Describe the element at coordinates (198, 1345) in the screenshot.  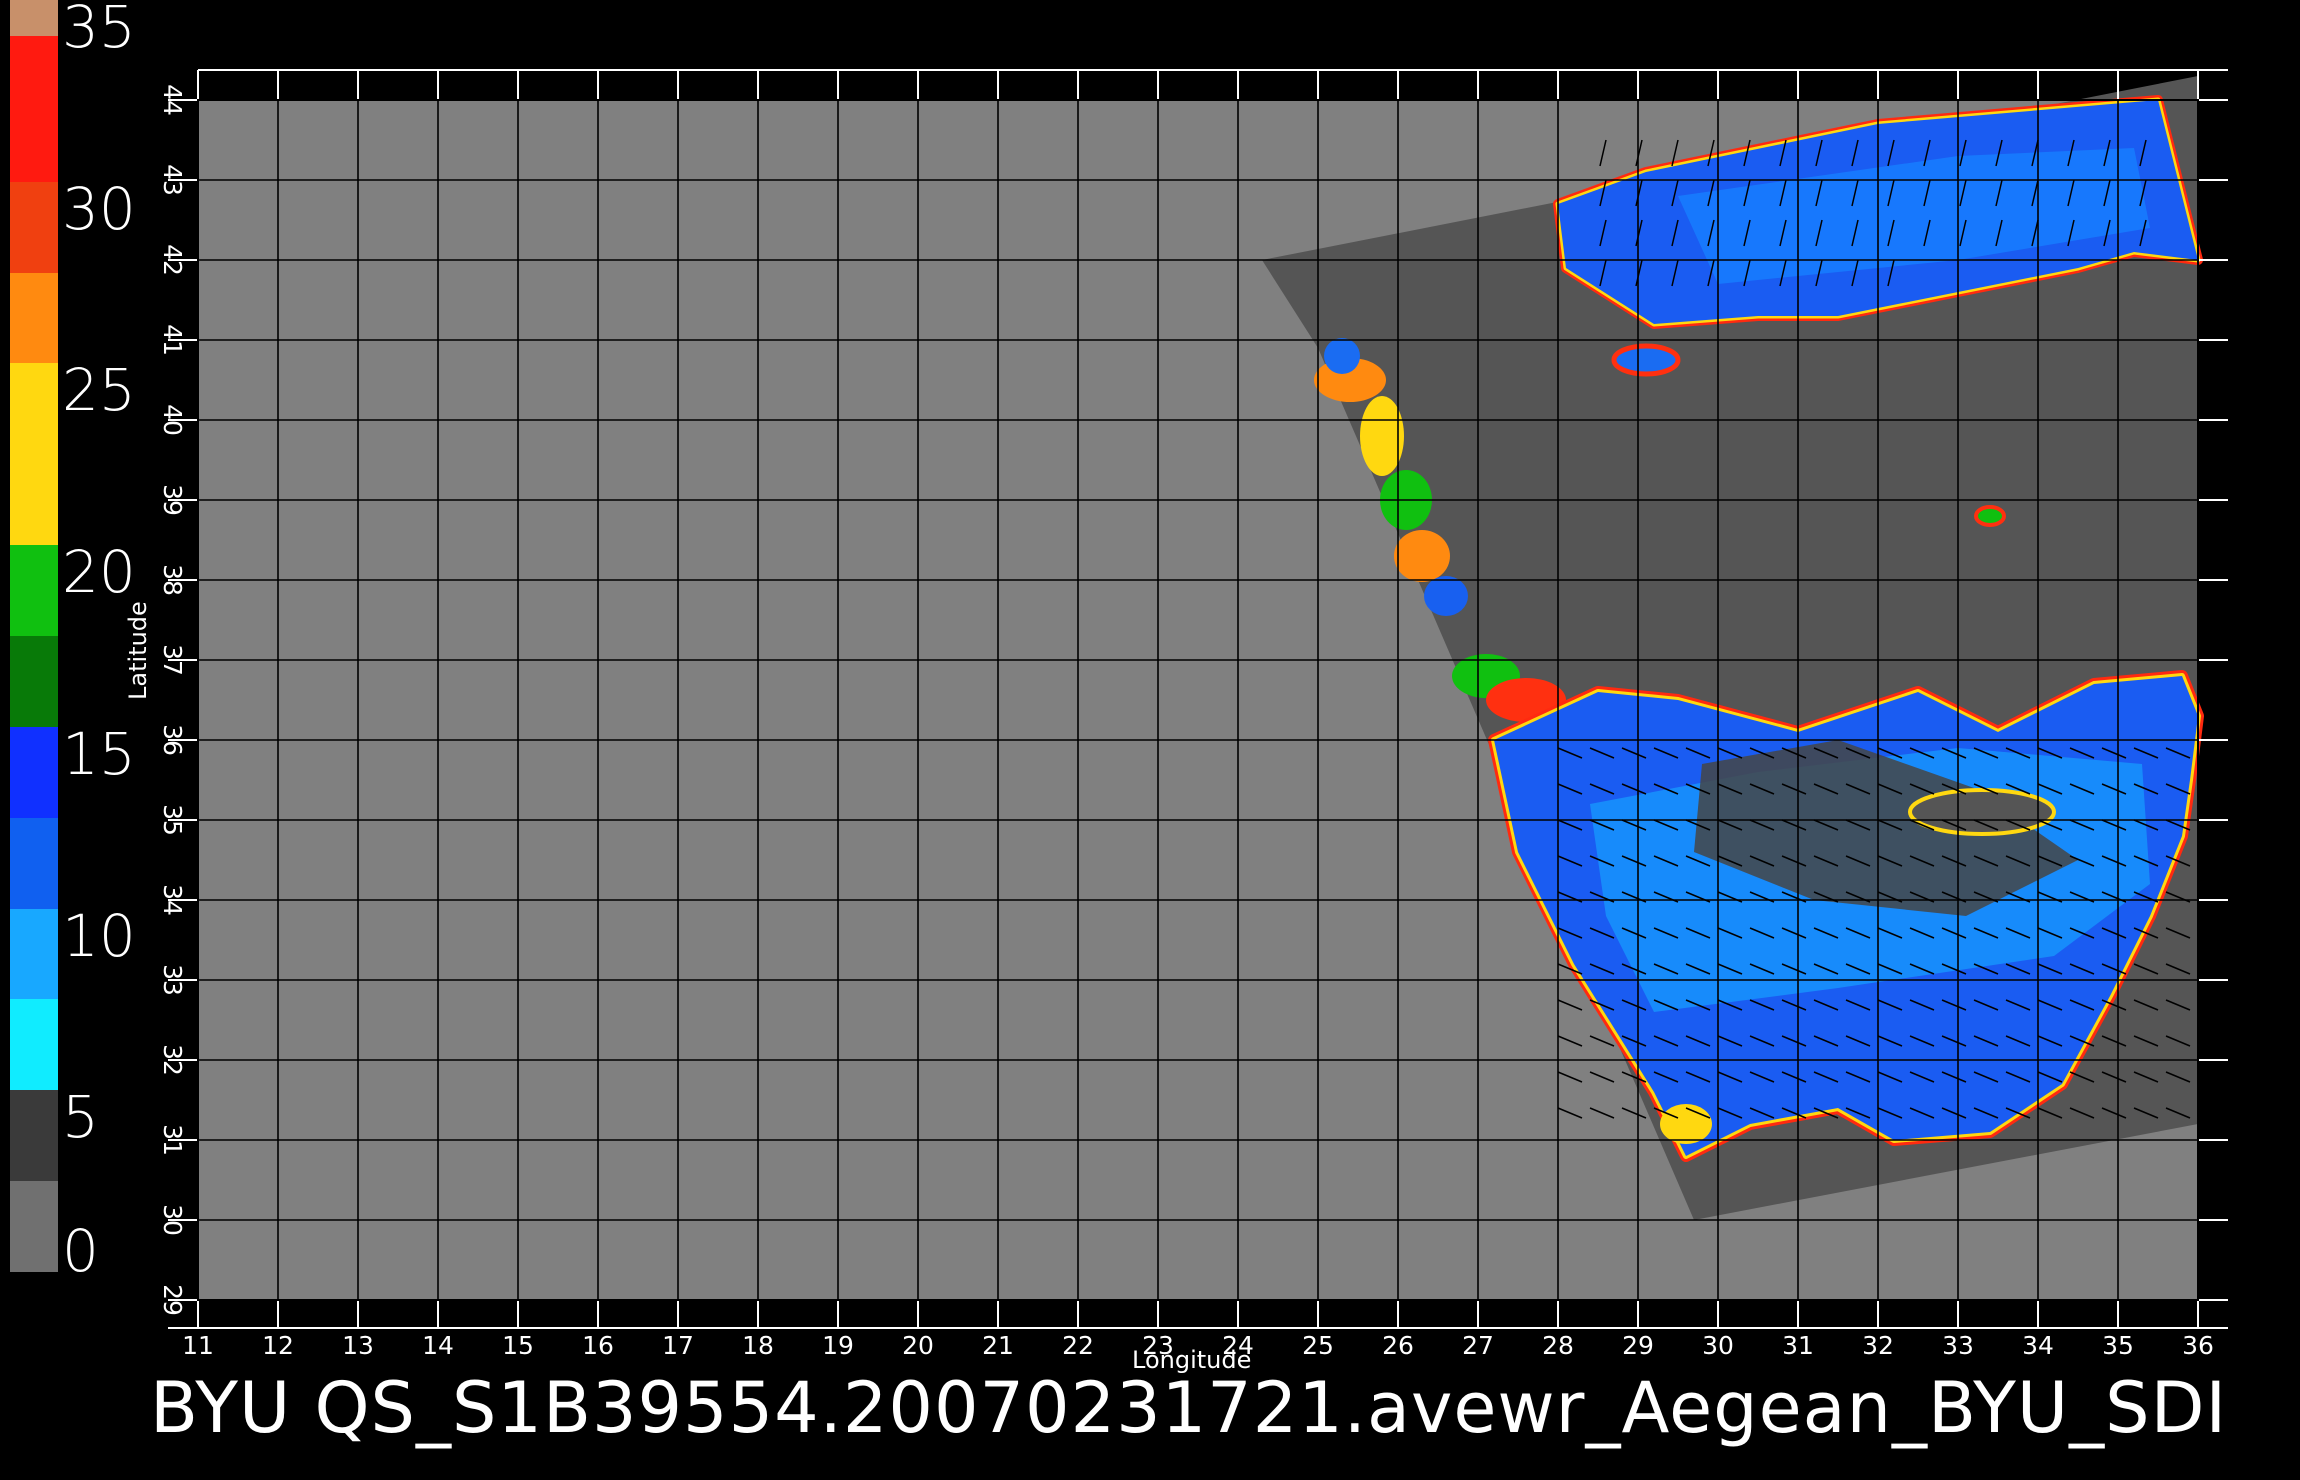
I see `lon-tick-label: 11` at that location.